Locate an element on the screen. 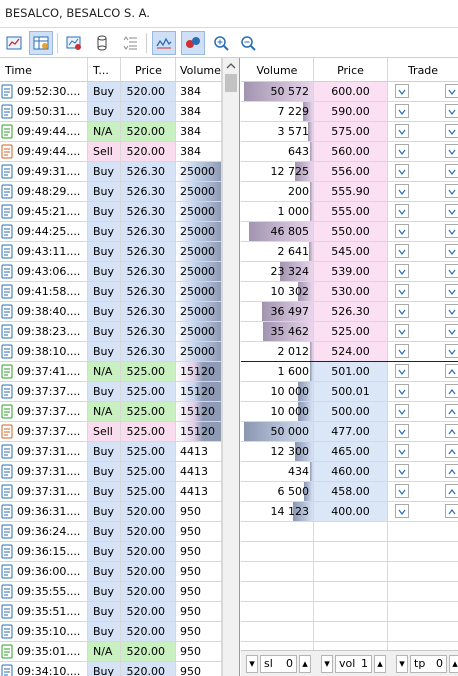 The width and height of the screenshot is (458, 676). ask-row: 46 805 550.00 is located at coordinates (349, 232).